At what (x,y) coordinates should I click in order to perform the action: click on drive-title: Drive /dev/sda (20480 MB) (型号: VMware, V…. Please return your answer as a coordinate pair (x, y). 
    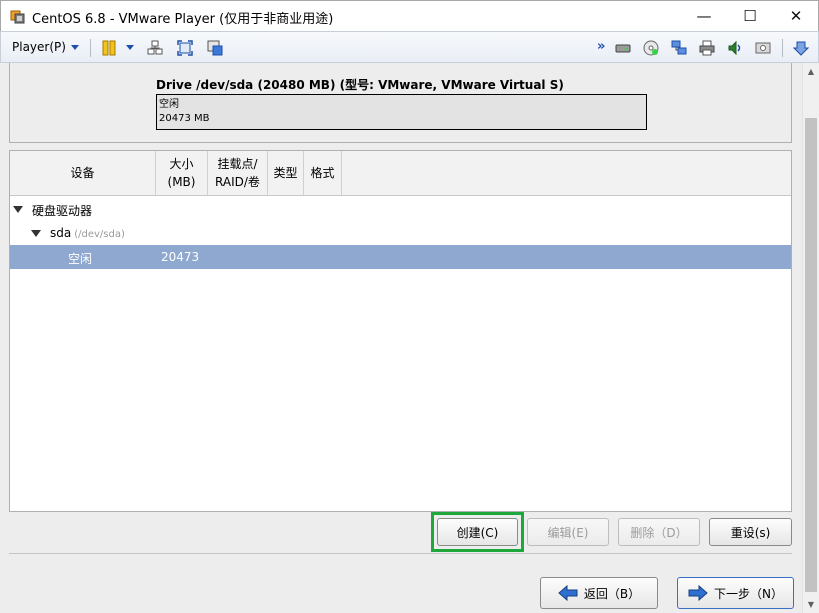
    Looking at the image, I should click on (360, 85).